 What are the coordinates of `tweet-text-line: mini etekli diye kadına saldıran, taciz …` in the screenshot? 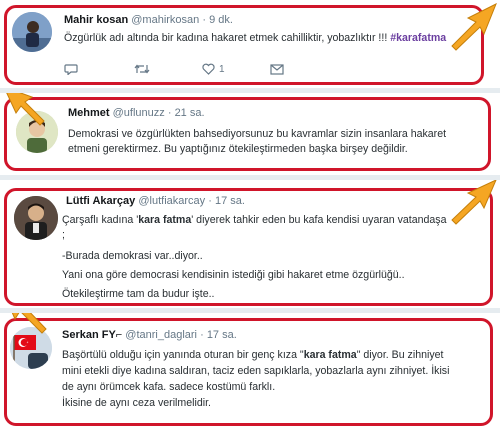 It's located at (256, 371).